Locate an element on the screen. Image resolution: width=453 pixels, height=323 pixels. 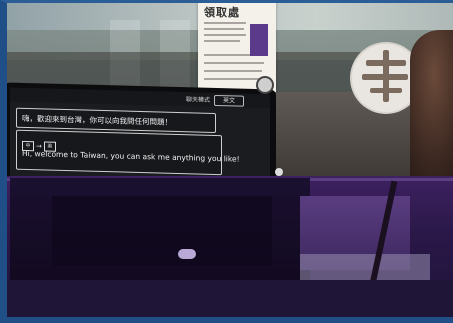
kiosk-button is located at coordinates (187, 254).